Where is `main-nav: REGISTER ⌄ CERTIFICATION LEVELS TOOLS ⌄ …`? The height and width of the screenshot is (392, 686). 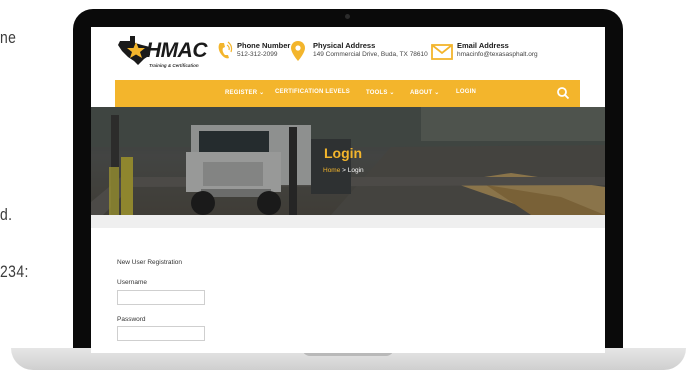
main-nav: REGISTER ⌄ CERTIFICATION LEVELS TOOLS ⌄ … is located at coordinates (347, 93).